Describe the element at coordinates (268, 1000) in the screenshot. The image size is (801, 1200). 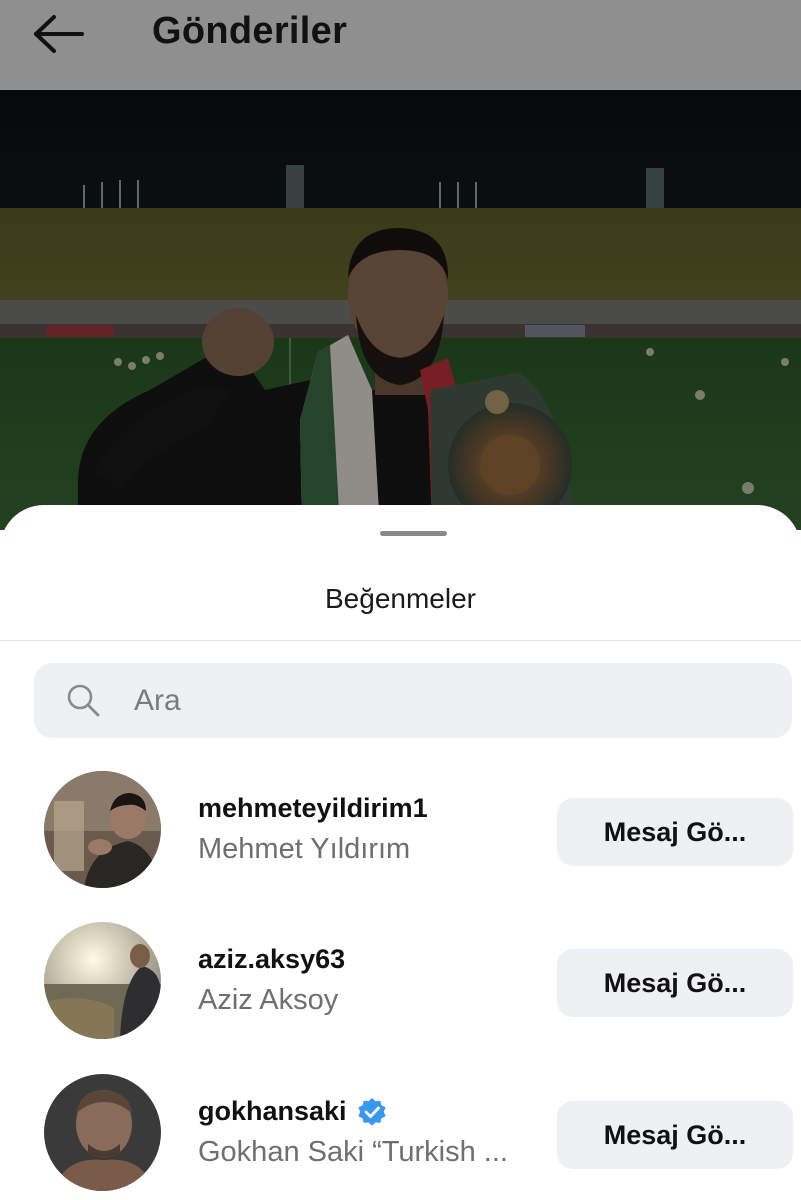
I see `full-name: Aziz Aksoy` at that location.